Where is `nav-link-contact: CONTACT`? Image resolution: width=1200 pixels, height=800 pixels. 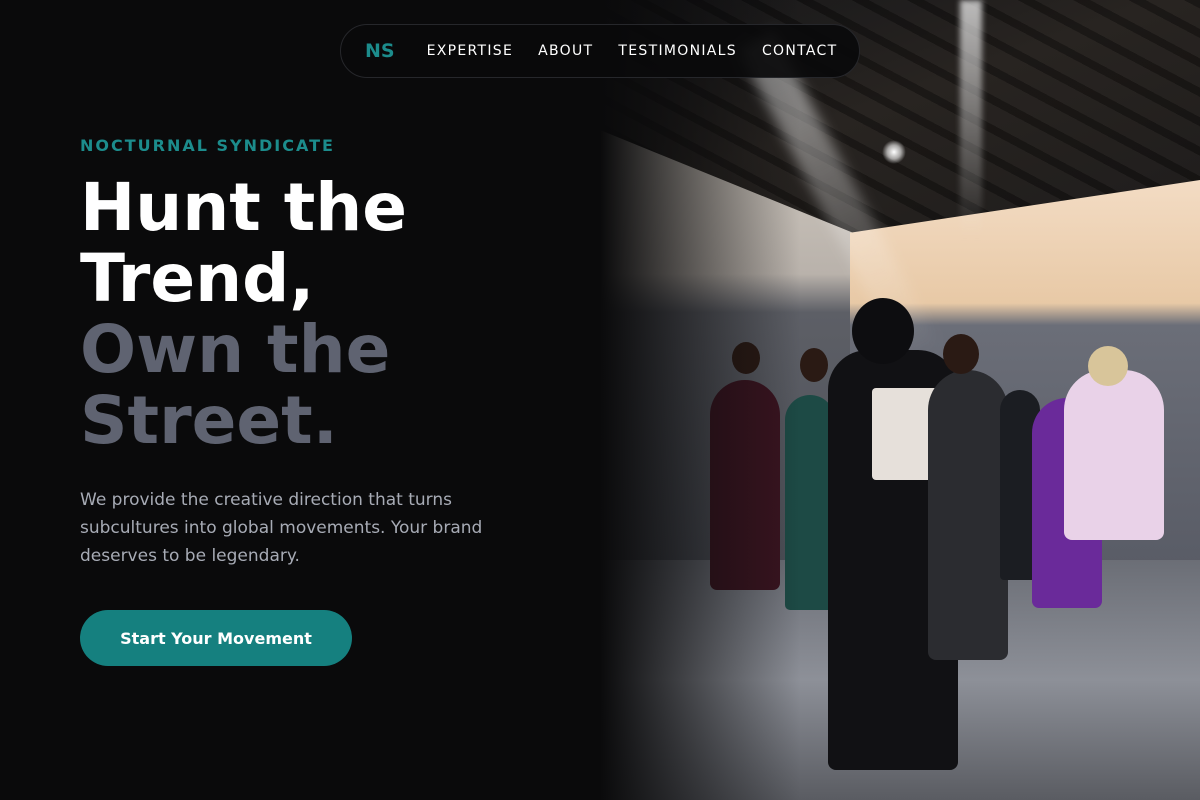 nav-link-contact: CONTACT is located at coordinates (800, 51).